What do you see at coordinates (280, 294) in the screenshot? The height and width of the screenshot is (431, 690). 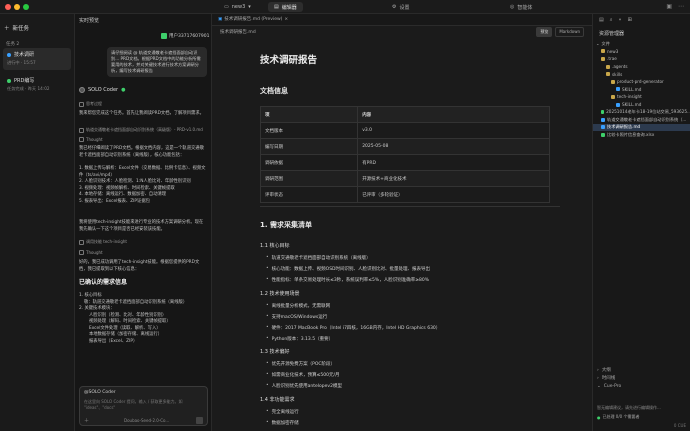 I see `heading-1-2: 1.2 技术使用场景` at bounding box center [280, 294].